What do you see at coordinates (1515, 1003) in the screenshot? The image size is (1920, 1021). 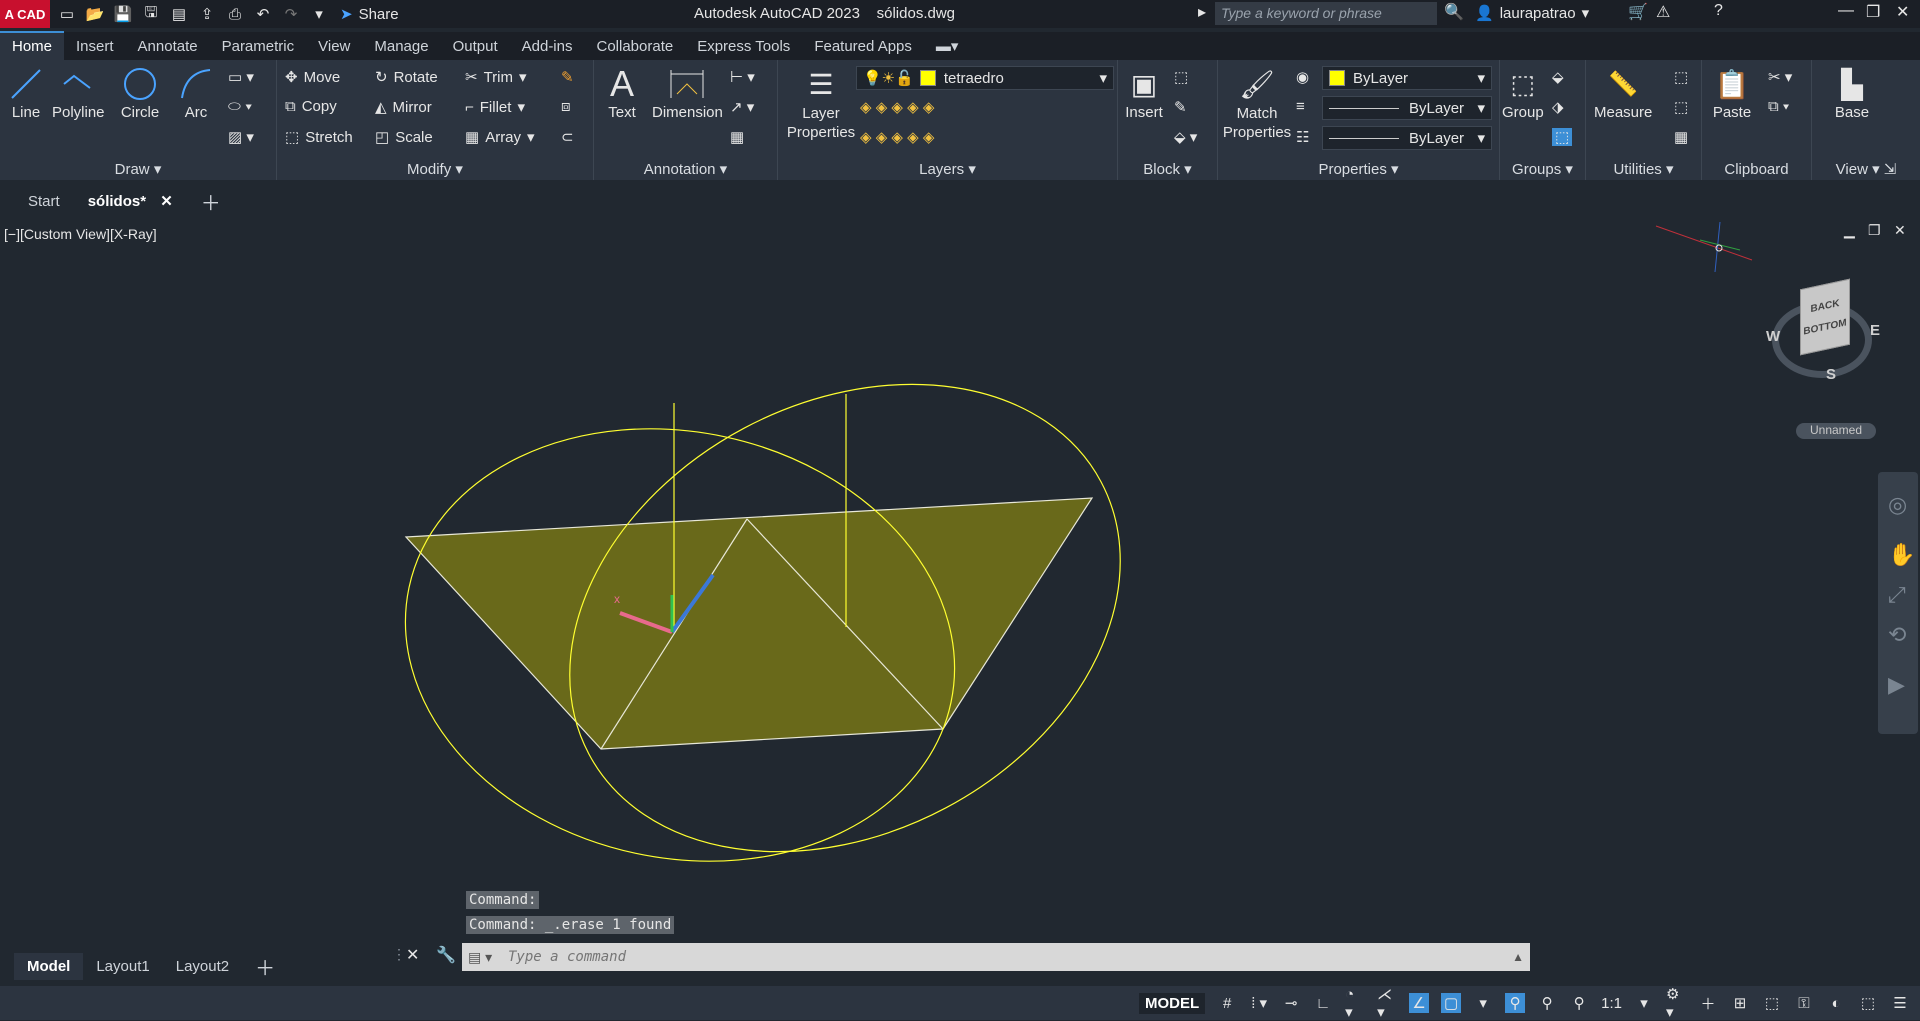 I see `annotation-visibility-icon: ⚲` at bounding box center [1515, 1003].